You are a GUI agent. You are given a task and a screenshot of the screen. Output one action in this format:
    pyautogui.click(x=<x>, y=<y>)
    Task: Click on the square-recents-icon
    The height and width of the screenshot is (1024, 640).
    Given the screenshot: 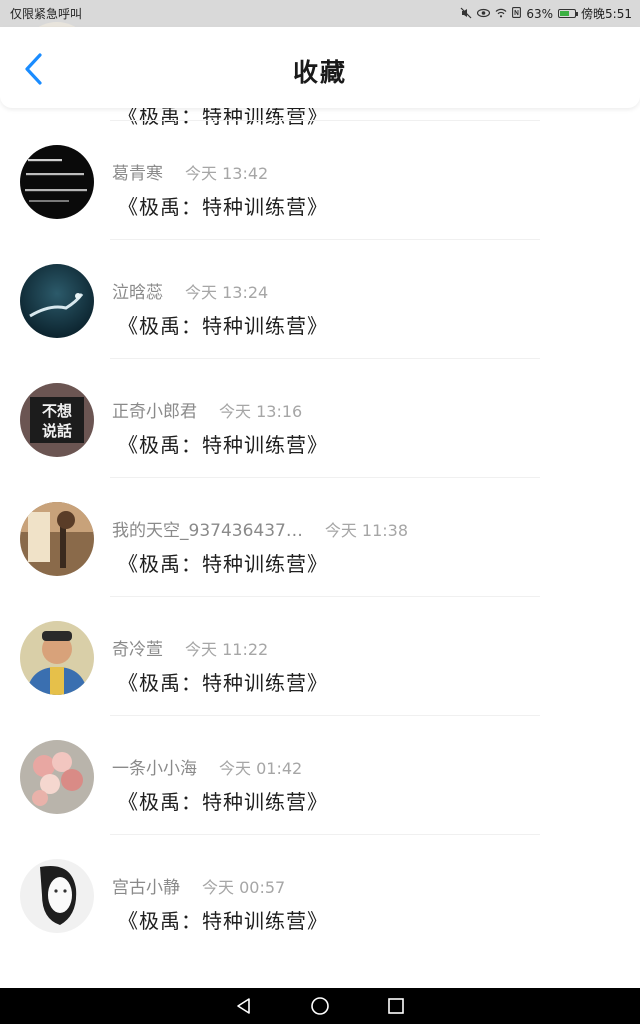 What is the action you would take?
    pyautogui.click(x=396, y=1006)
    